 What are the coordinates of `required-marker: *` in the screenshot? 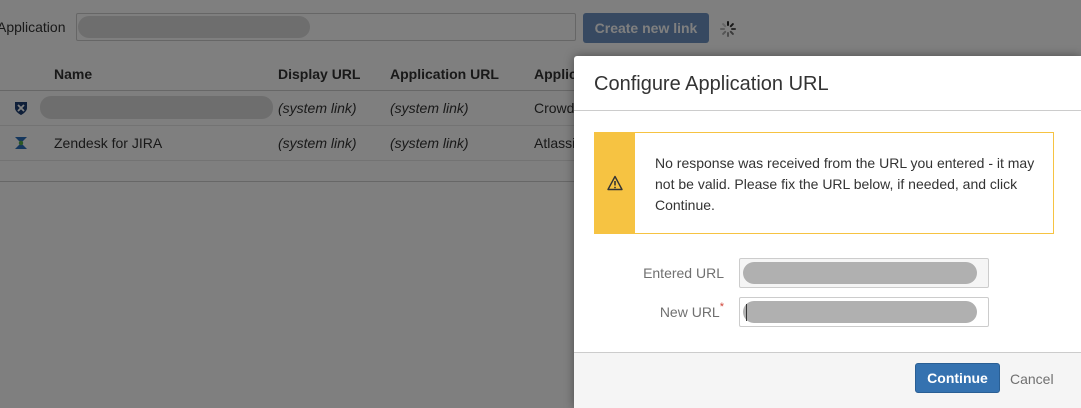 It's located at (721, 307).